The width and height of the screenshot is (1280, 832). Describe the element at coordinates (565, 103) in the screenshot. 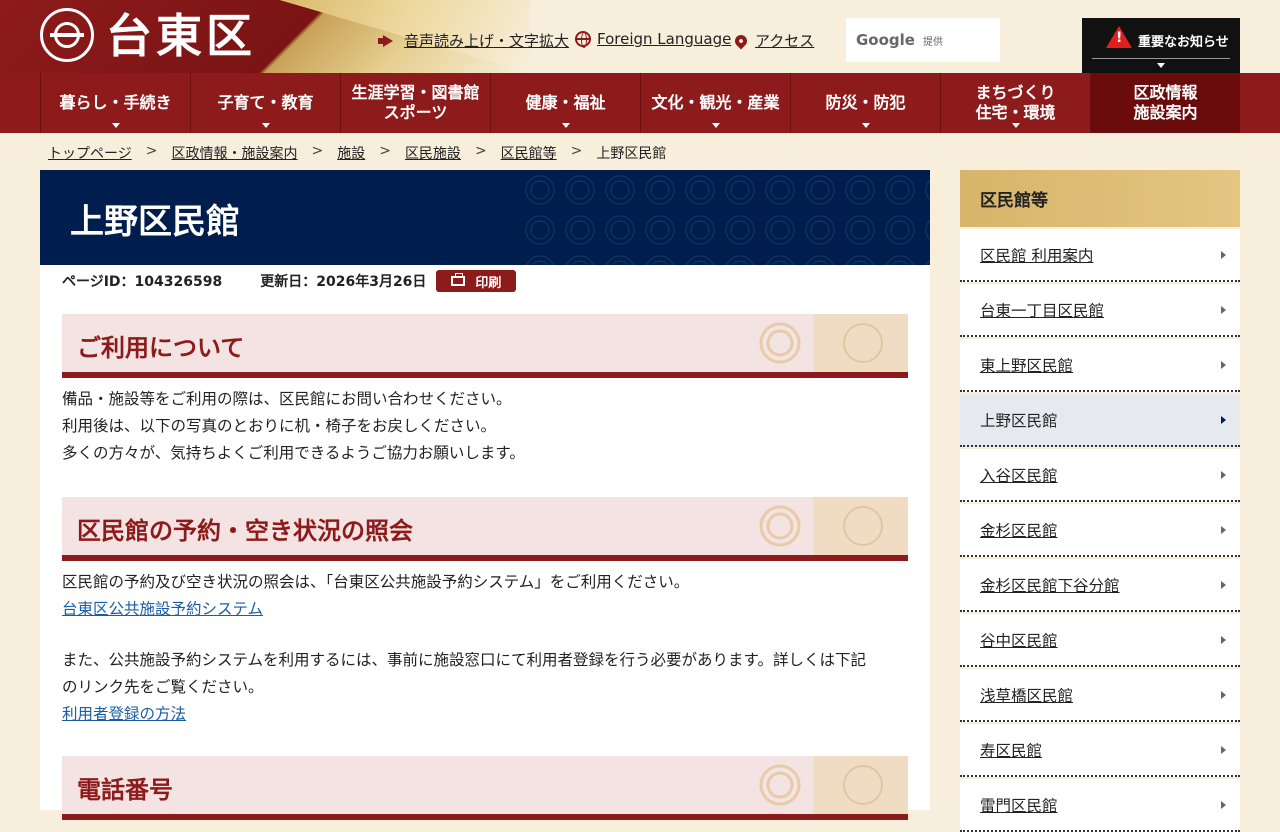

I see `nav-item-health: 健康・福祉` at that location.